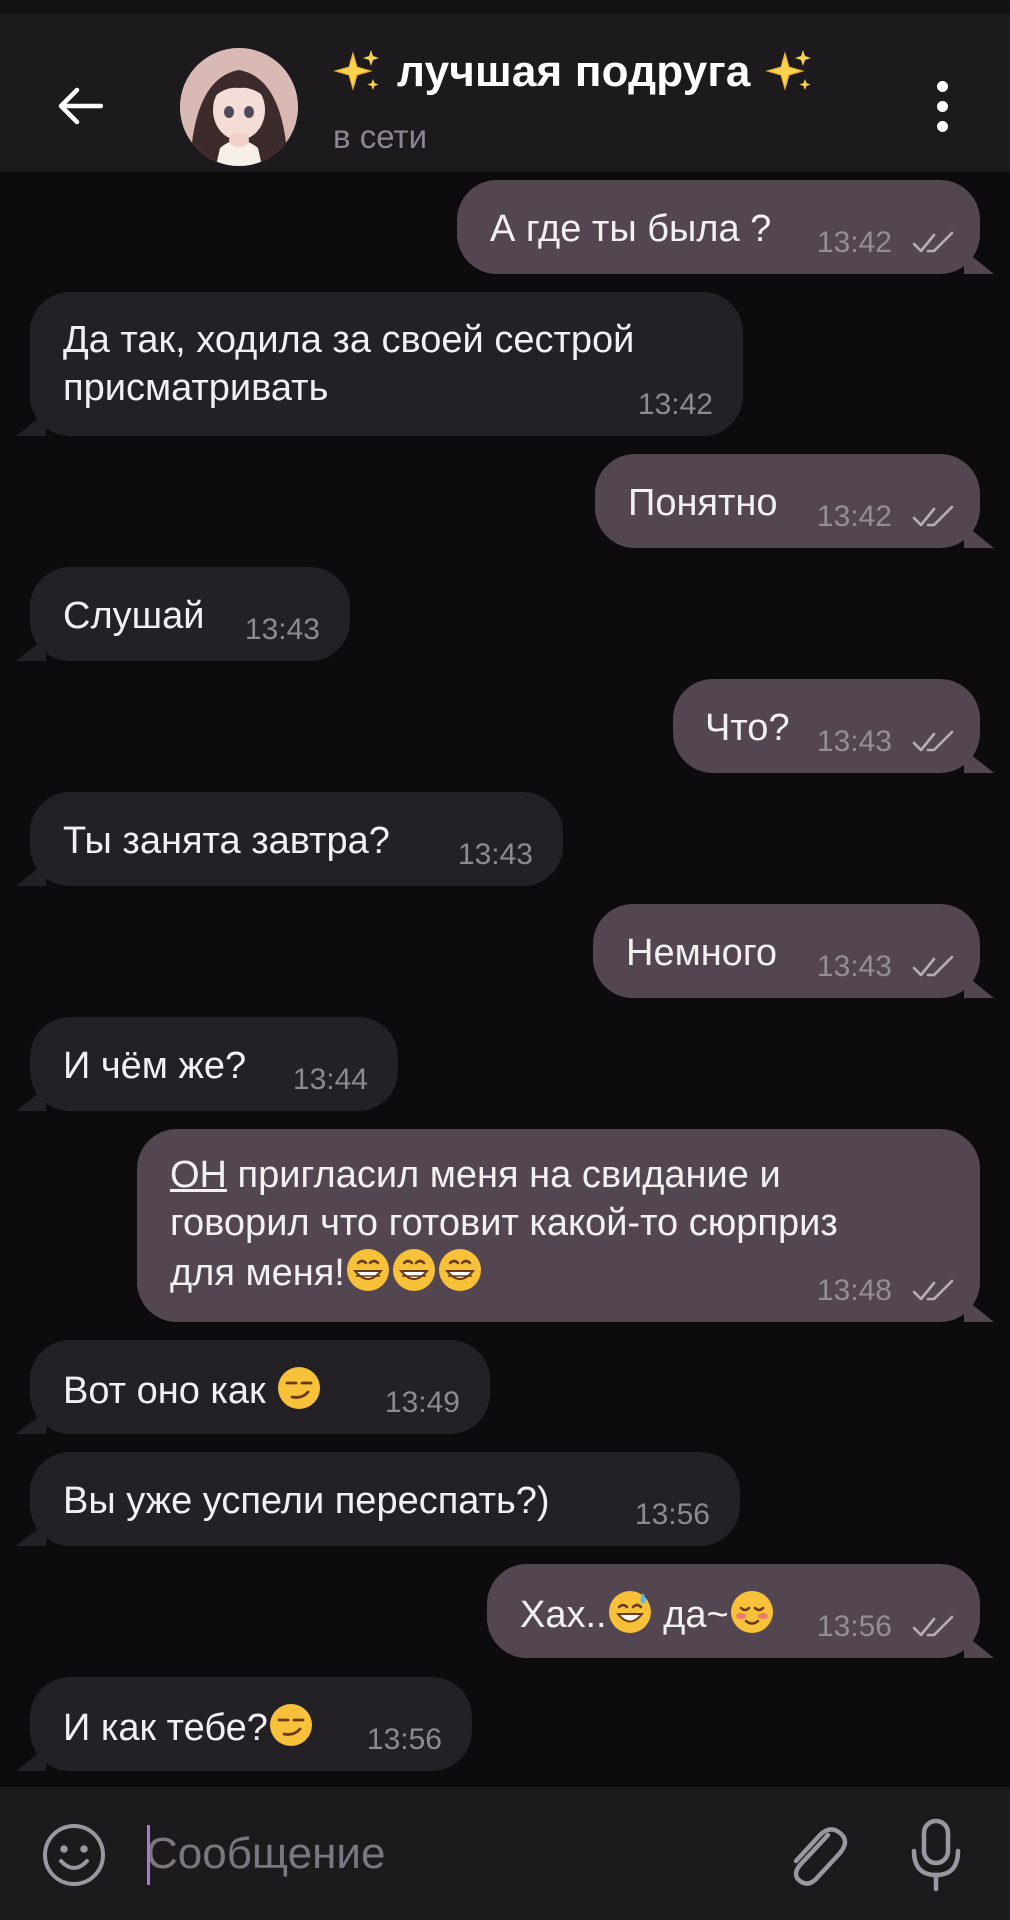 The height and width of the screenshot is (1920, 1010). I want to click on online-status: в сети, so click(380, 136).